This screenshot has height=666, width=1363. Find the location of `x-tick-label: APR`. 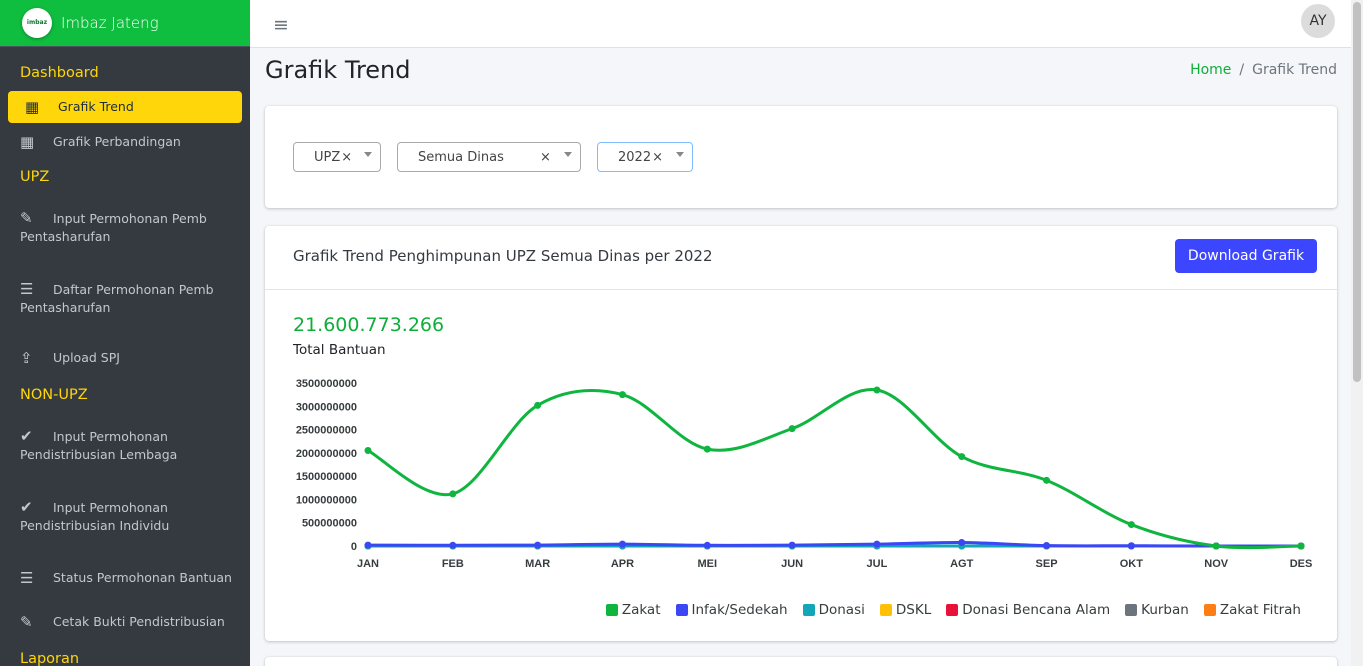

x-tick-label: APR is located at coordinates (622, 564).